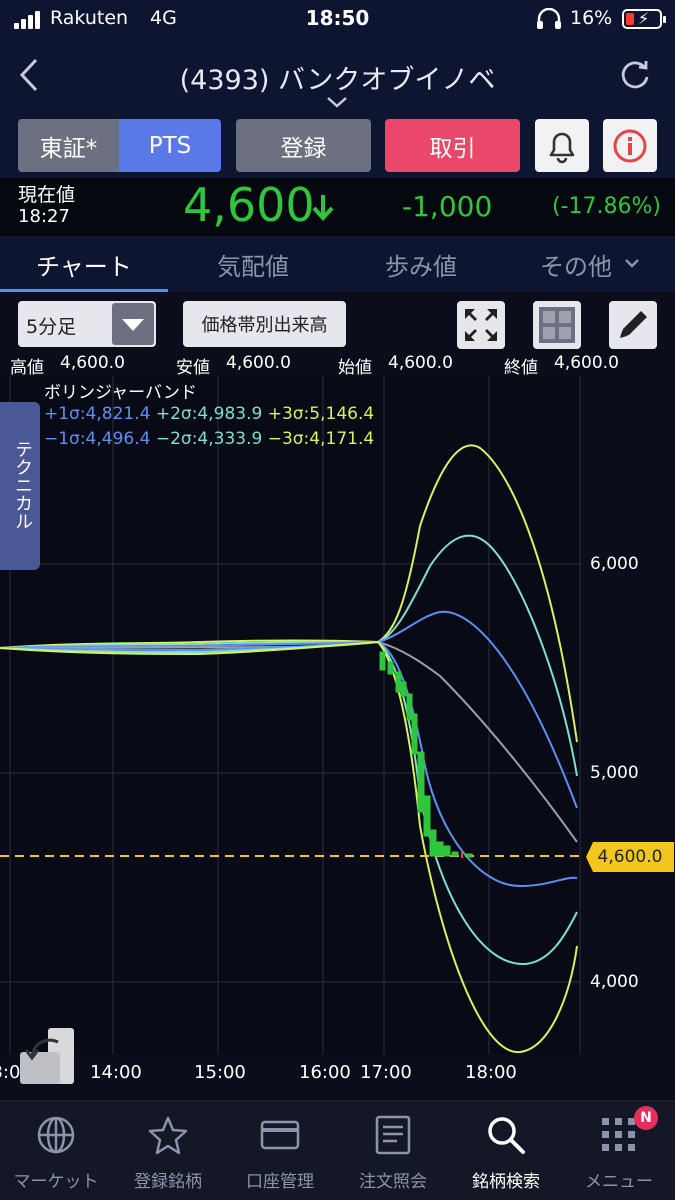 This screenshot has height=1200, width=675. I want to click on detail-tabs: チャート 気配値 歩み値 その他, so click(337, 264).